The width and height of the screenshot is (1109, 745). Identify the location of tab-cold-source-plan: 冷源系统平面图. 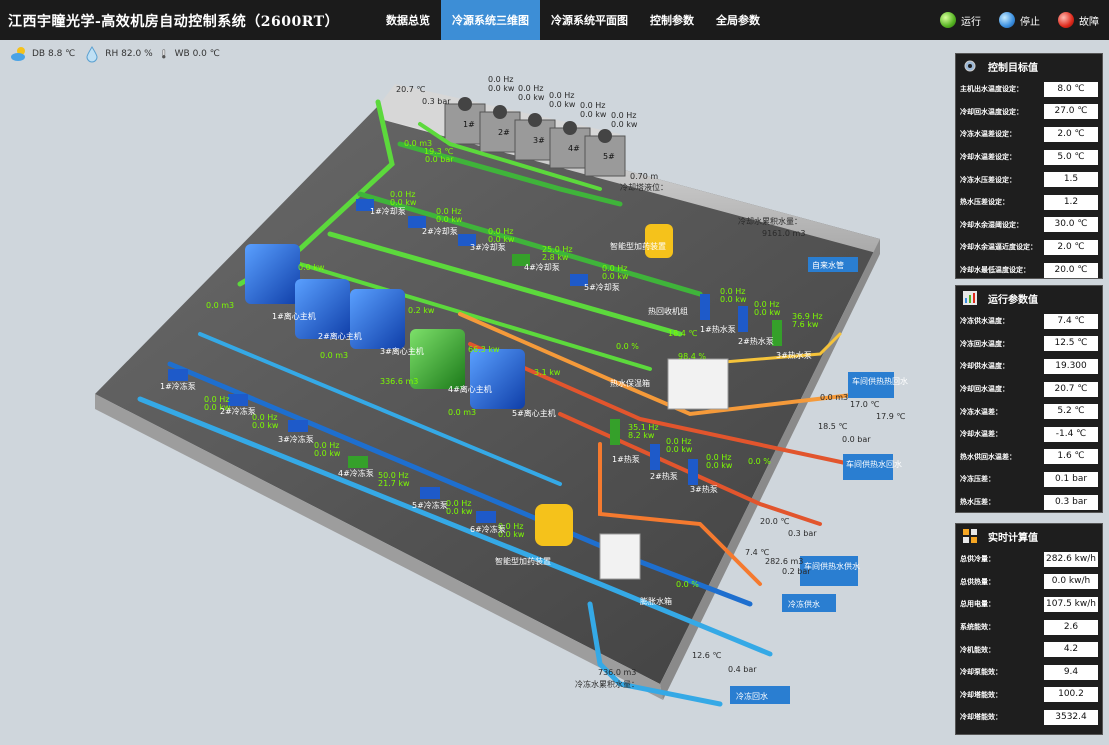
(589, 20).